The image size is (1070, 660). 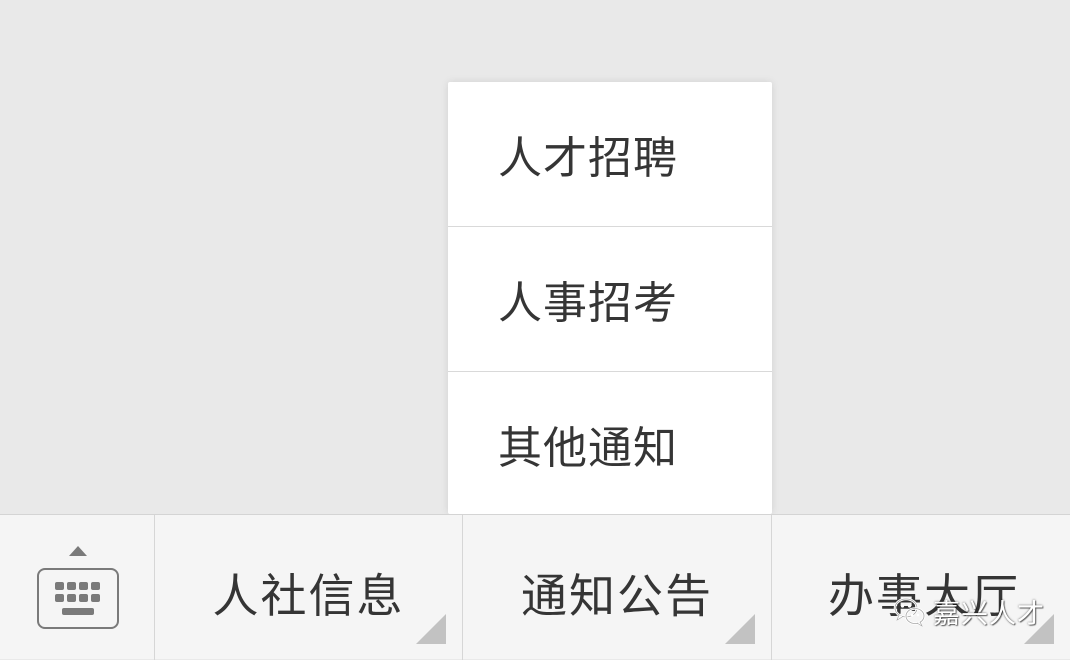 What do you see at coordinates (308, 595) in the screenshot?
I see `tab-label: 人社信息` at bounding box center [308, 595].